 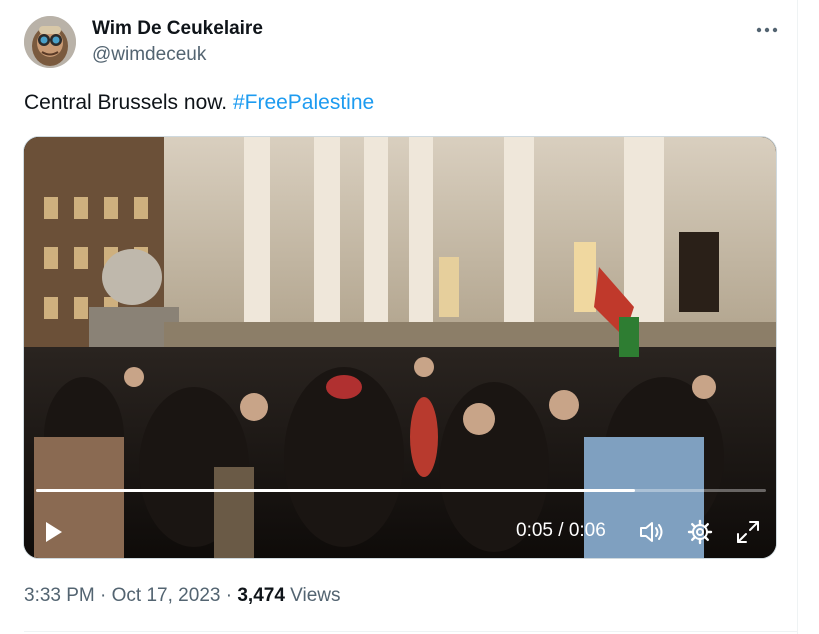 I want to click on display-name: Wim De Ceukelaire, so click(x=177, y=29).